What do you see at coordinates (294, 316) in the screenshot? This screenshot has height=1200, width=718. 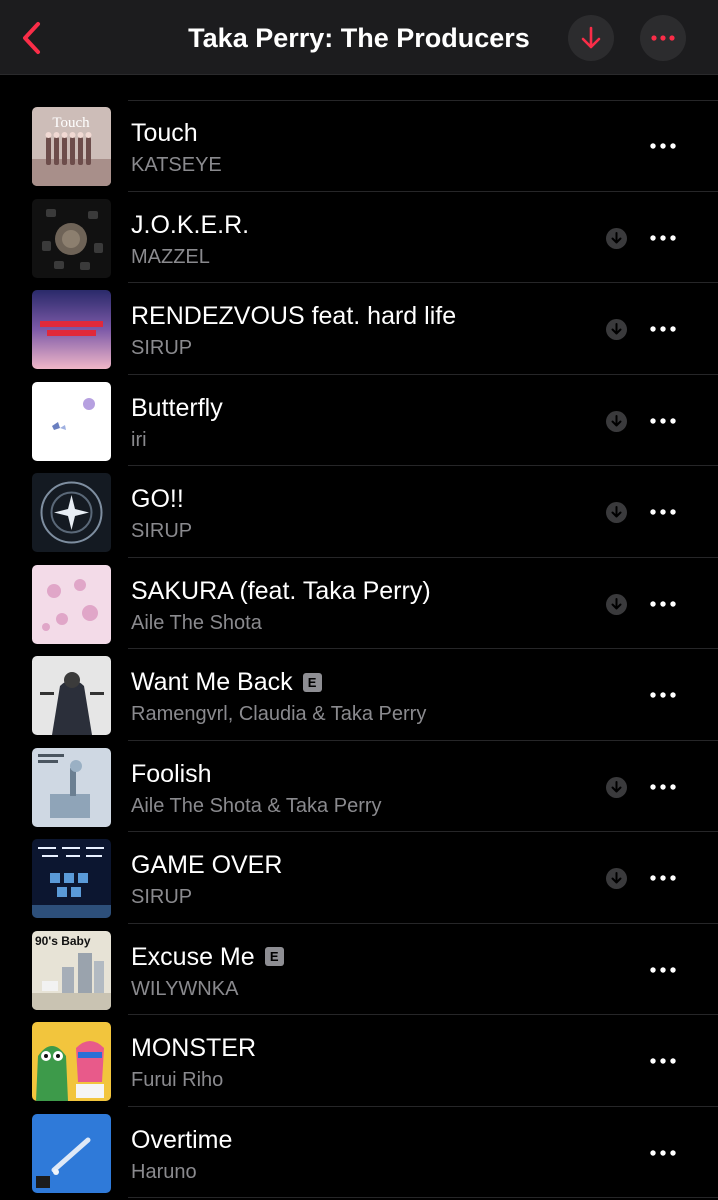 I see `song-title: RENDEZVOUS feat. hard life` at bounding box center [294, 316].